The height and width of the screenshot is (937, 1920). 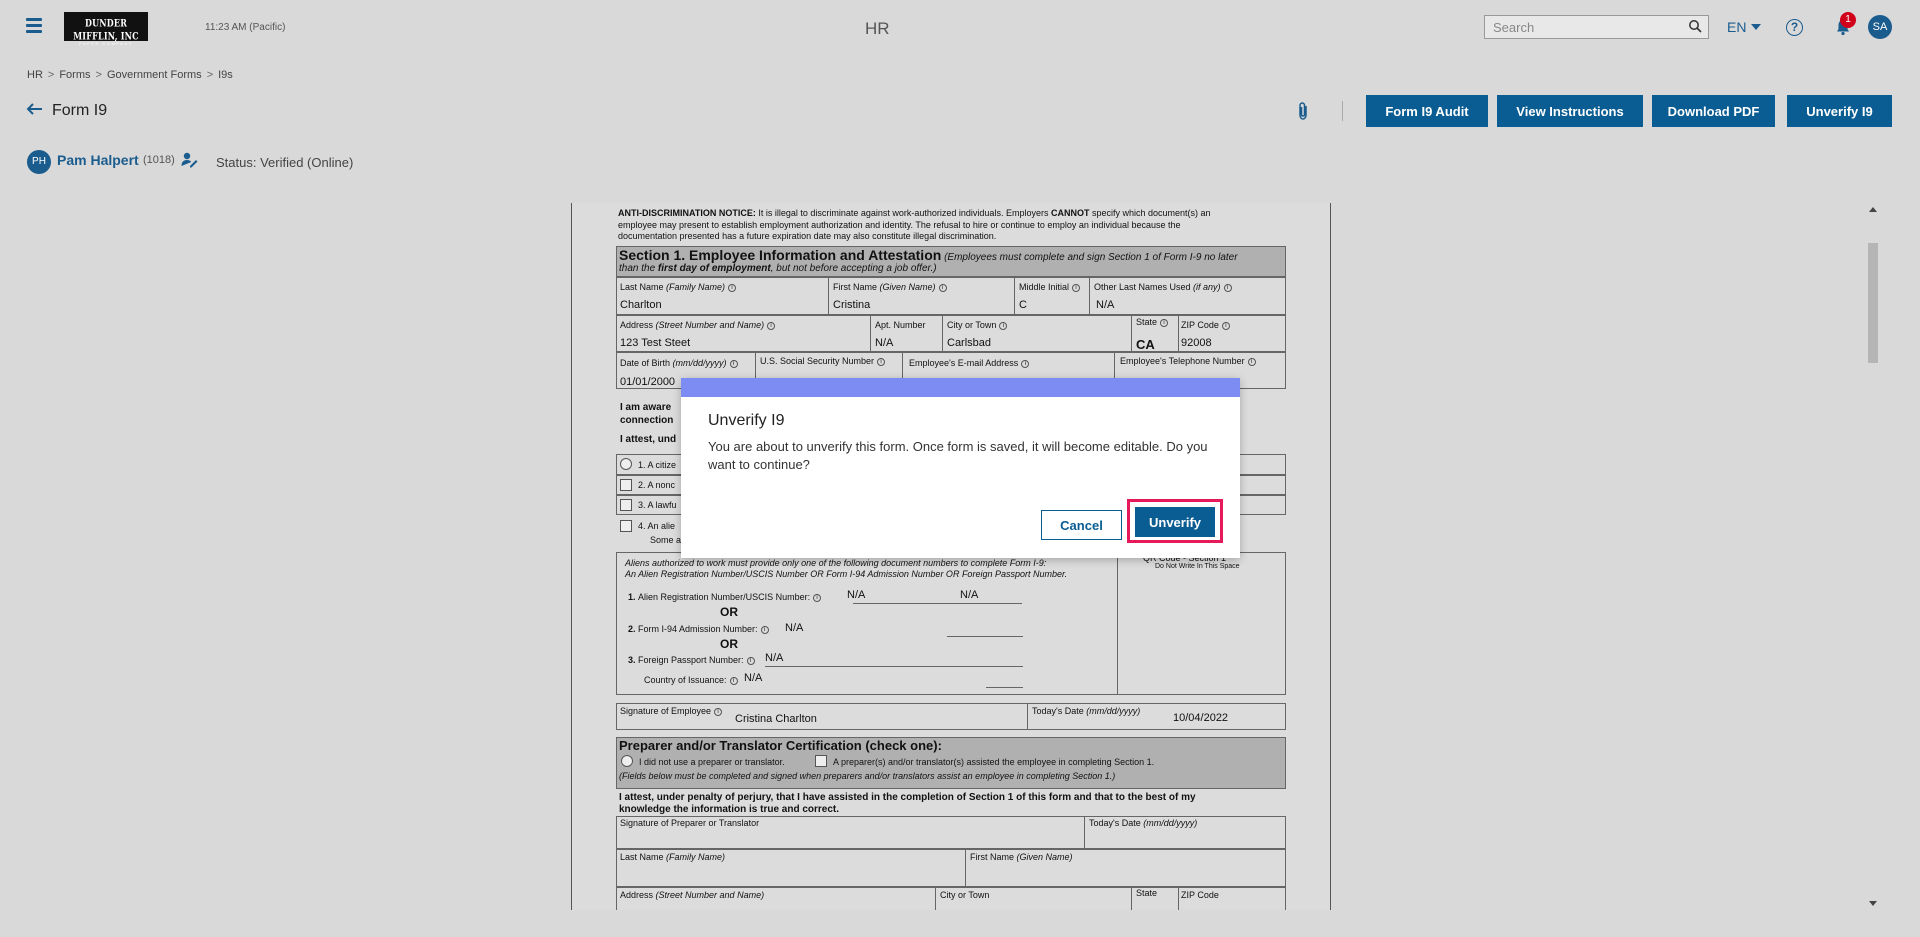 What do you see at coordinates (245, 27) in the screenshot?
I see `clock: 11:23 AM (Pacific)` at bounding box center [245, 27].